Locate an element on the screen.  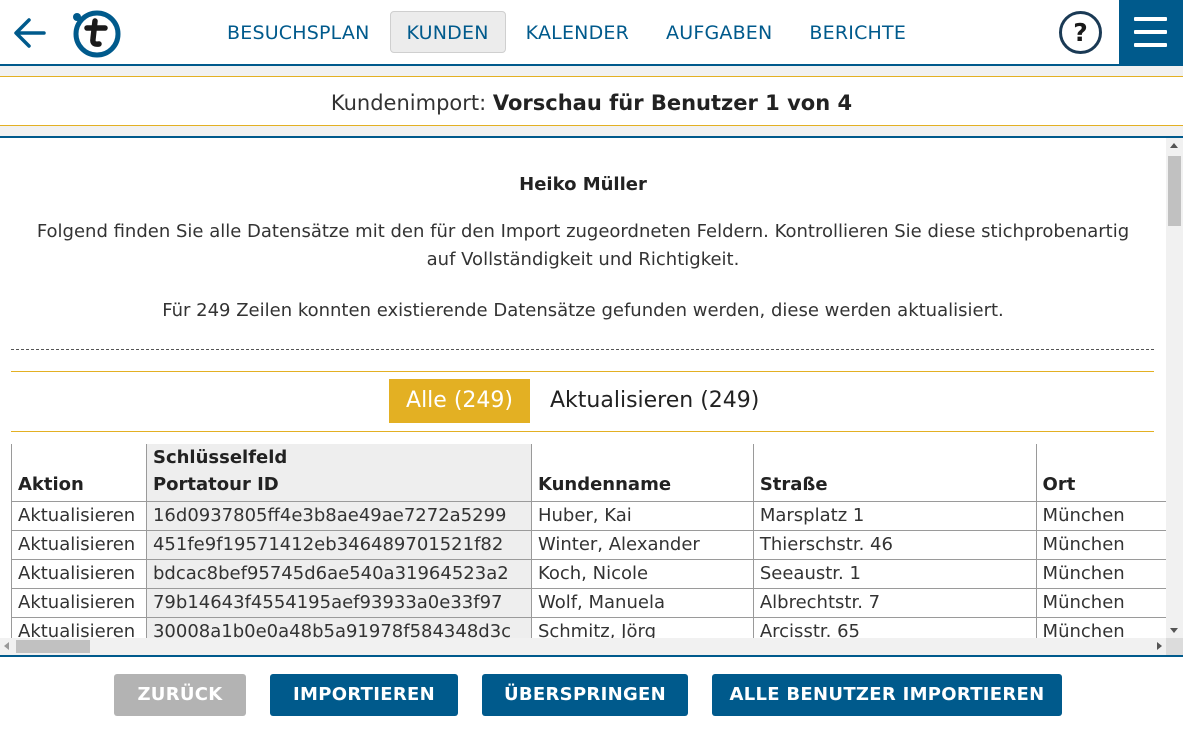
page-title-main: Vorschau für Benutzer 1 von 4 is located at coordinates (672, 103).